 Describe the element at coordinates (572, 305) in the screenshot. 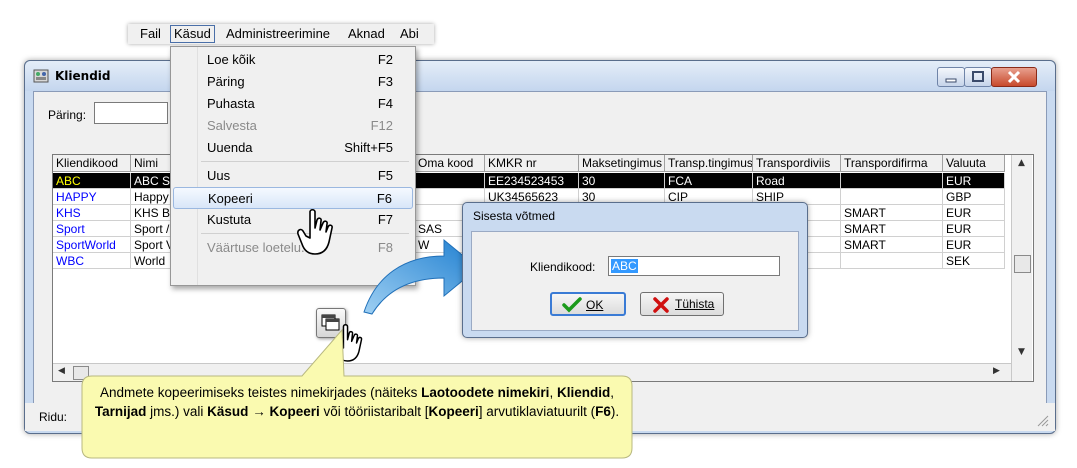

I see `checkmark-icon` at that location.